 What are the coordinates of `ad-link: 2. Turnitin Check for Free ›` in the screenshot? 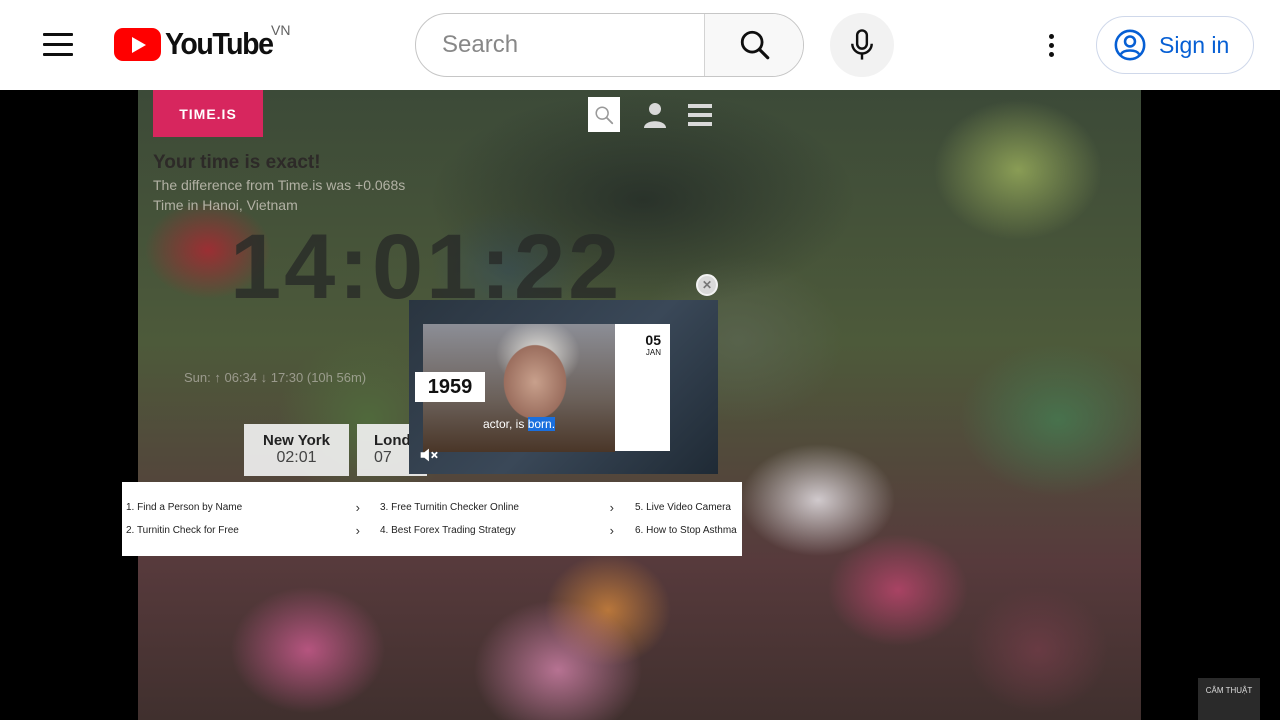 It's located at (243, 530).